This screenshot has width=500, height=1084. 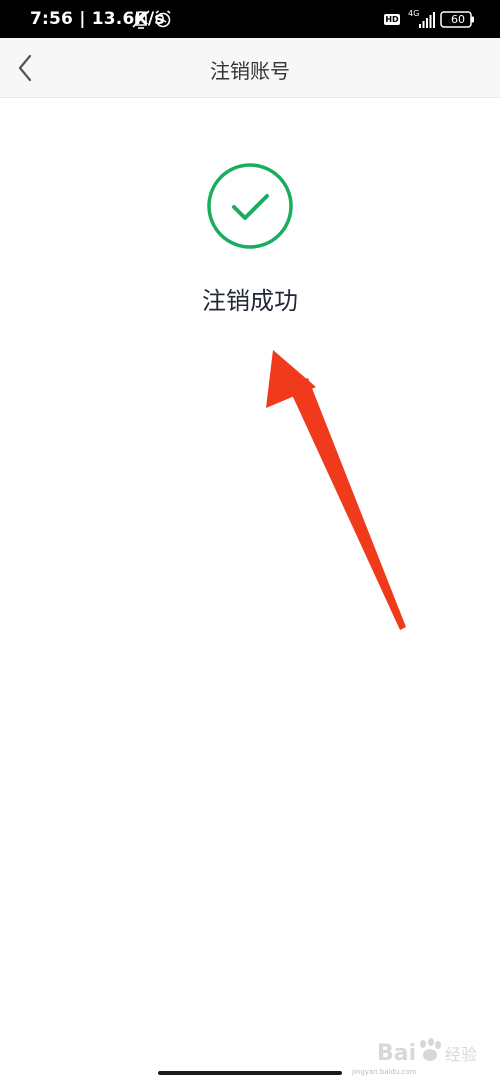 What do you see at coordinates (250, 206) in the screenshot?
I see `check-circle-icon` at bounding box center [250, 206].